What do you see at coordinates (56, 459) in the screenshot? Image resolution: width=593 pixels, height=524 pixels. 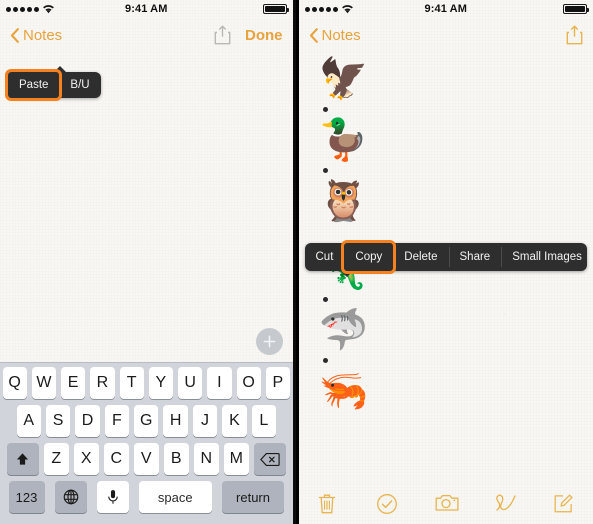 I see `key-z: Z` at bounding box center [56, 459].